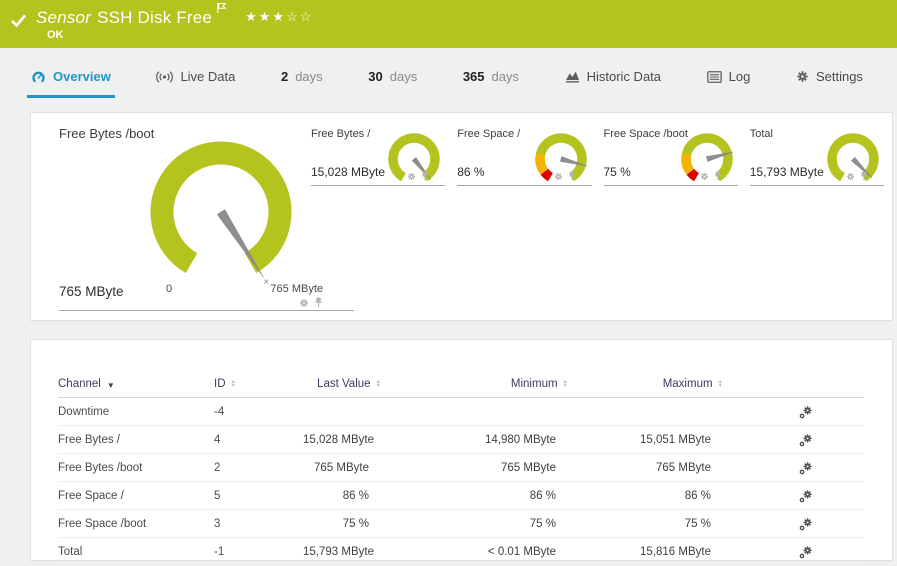 Image resolution: width=897 pixels, height=566 pixels. Describe the element at coordinates (70, 551) in the screenshot. I see `cell-channel: Total` at that location.